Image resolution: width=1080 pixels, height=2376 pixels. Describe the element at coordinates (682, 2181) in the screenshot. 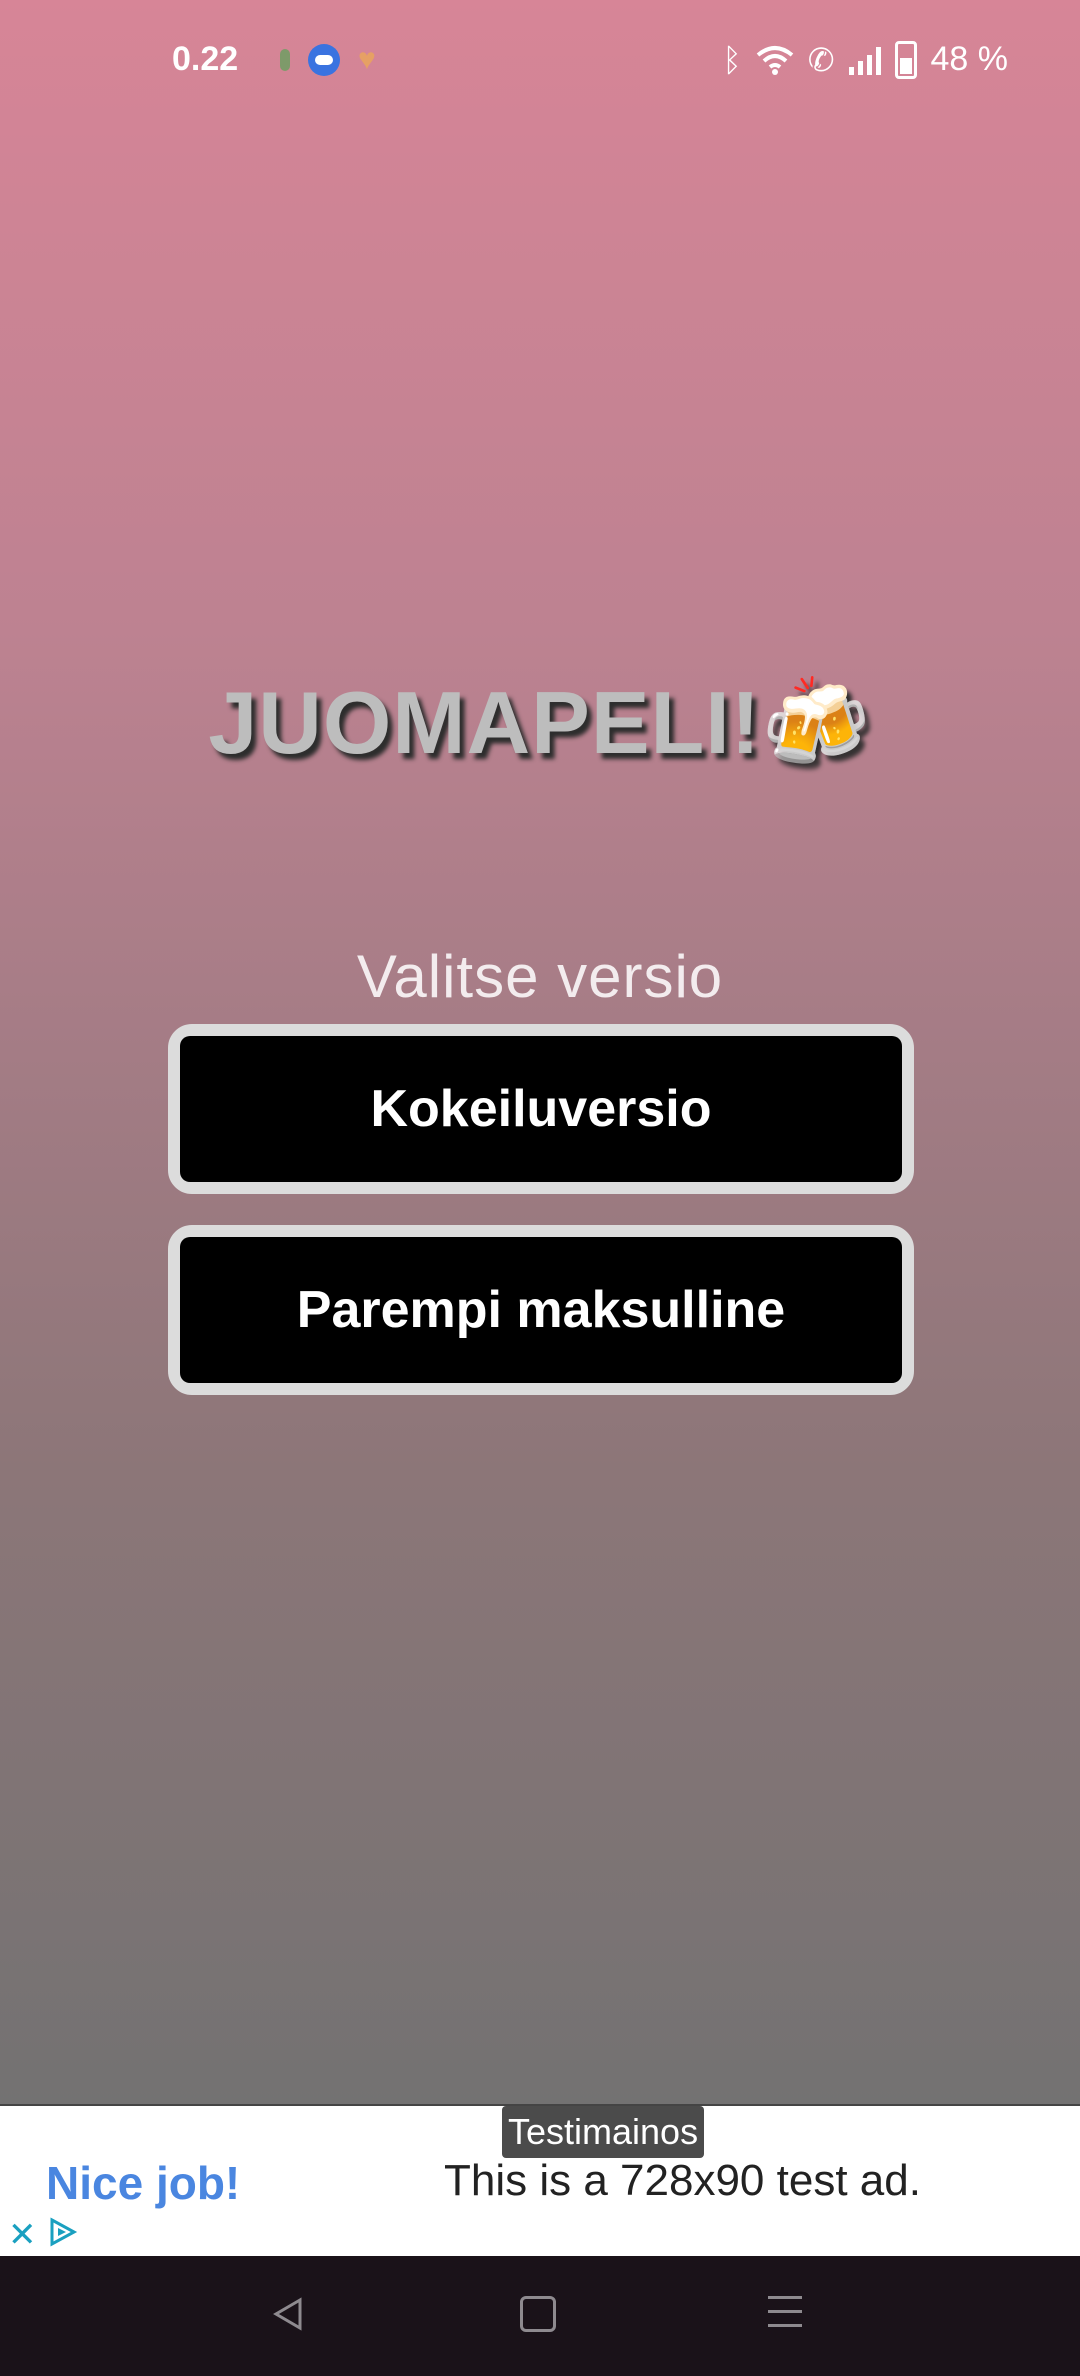

I see `ad-text: This is a 728x90 test ad.` at that location.